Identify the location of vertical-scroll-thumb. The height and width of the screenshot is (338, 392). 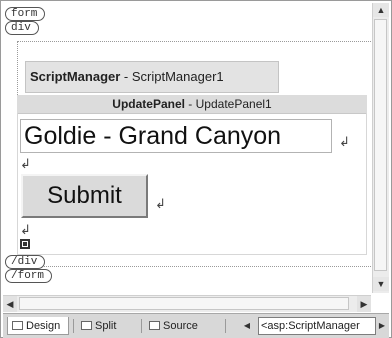
(380, 145).